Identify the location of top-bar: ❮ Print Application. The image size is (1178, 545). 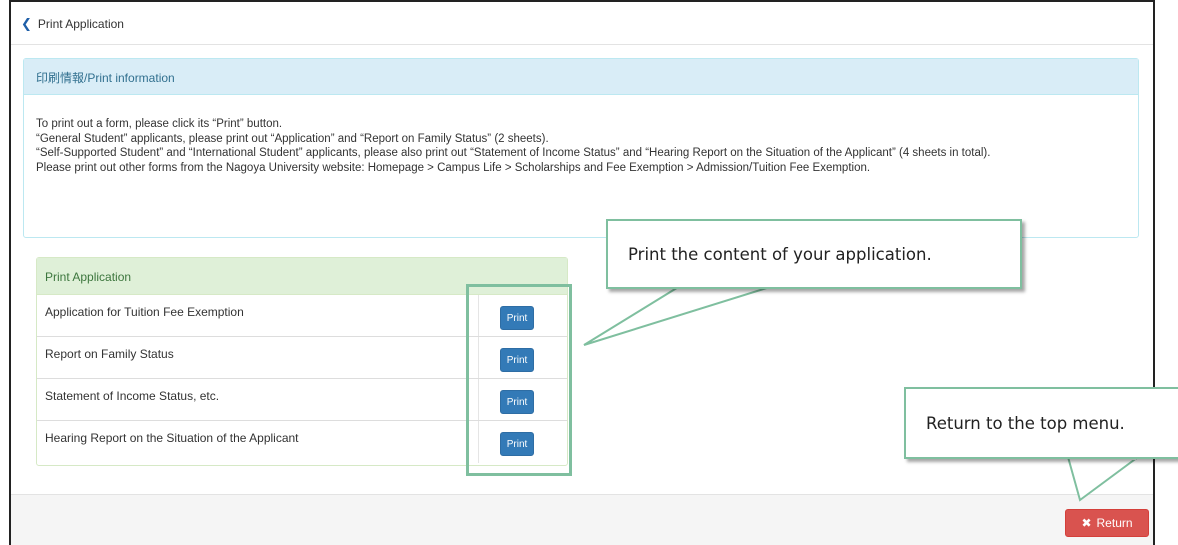
(582, 23).